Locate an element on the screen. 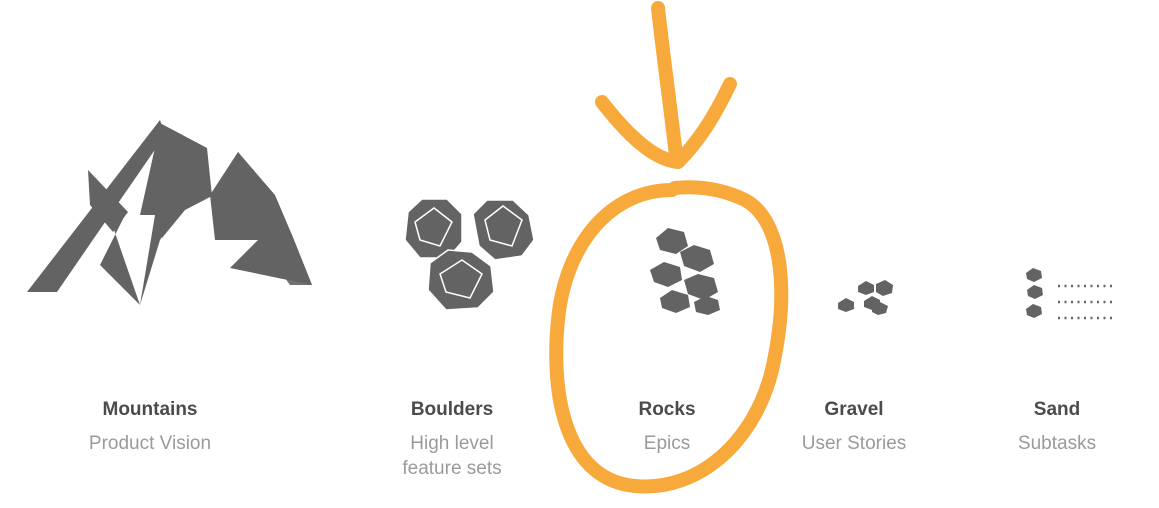  stage-boulders: Boulders High level feature sets is located at coordinates (452, 439).